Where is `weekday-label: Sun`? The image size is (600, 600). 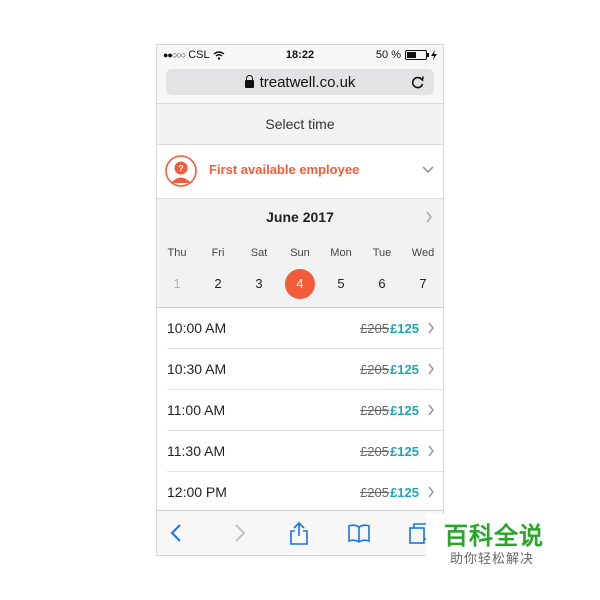 weekday-label: Sun is located at coordinates (300, 253).